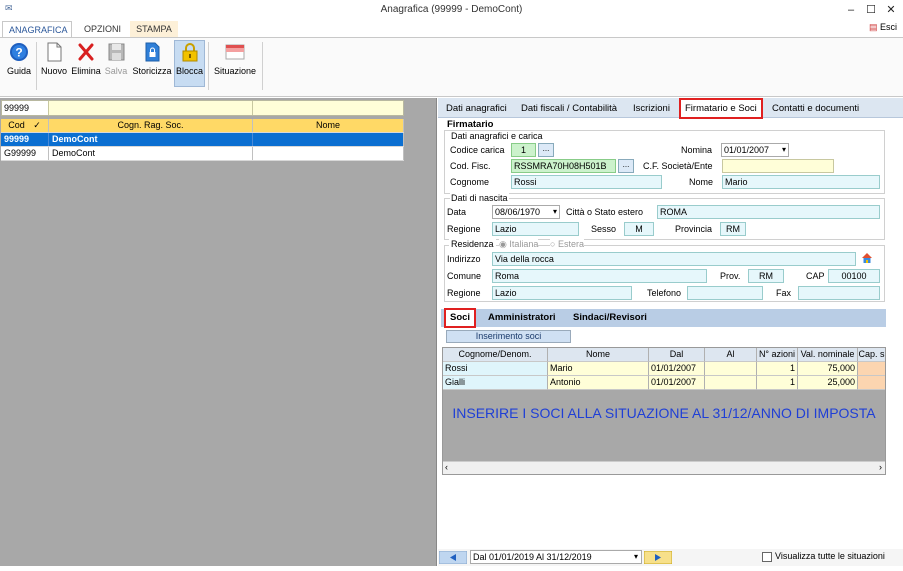  What do you see at coordinates (883, 27) in the screenshot?
I see `esci-button: ▤ Esci` at bounding box center [883, 27].